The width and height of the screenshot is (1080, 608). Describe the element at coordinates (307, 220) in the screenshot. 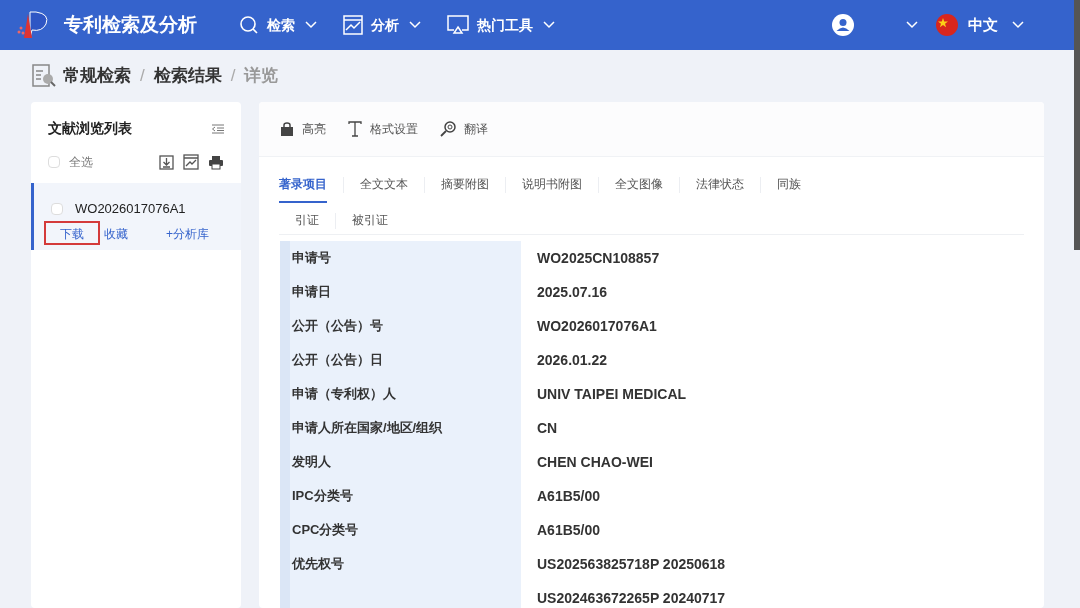

I see `tab: 引证` at that location.